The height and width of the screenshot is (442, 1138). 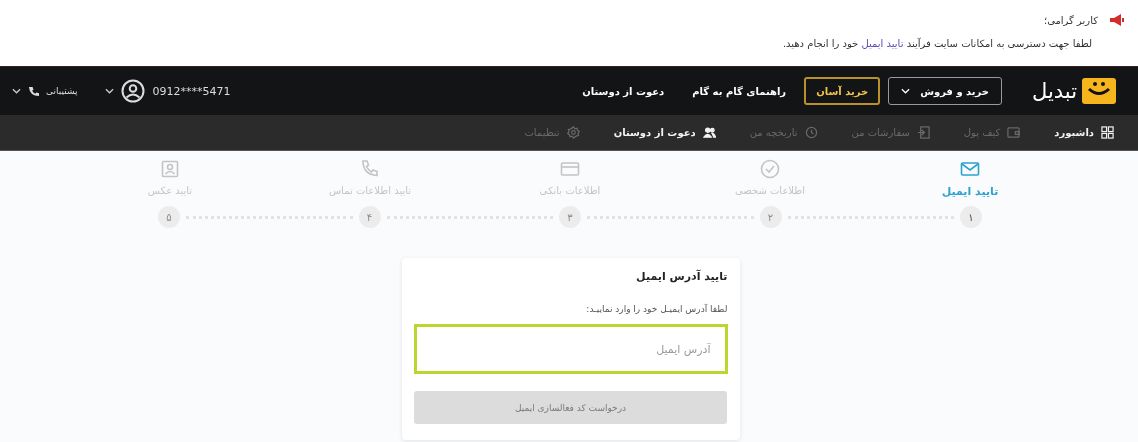 I want to click on settings-icon, so click(x=573, y=132).